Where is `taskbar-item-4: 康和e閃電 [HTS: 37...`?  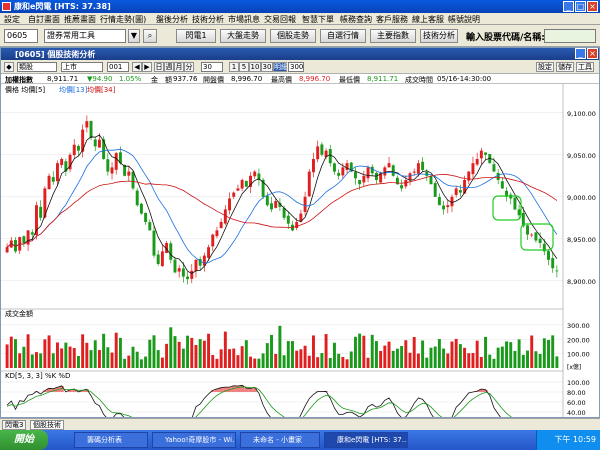
taskbar-item-4: 康和e閃電 [HTS: 37... is located at coordinates (366, 440).